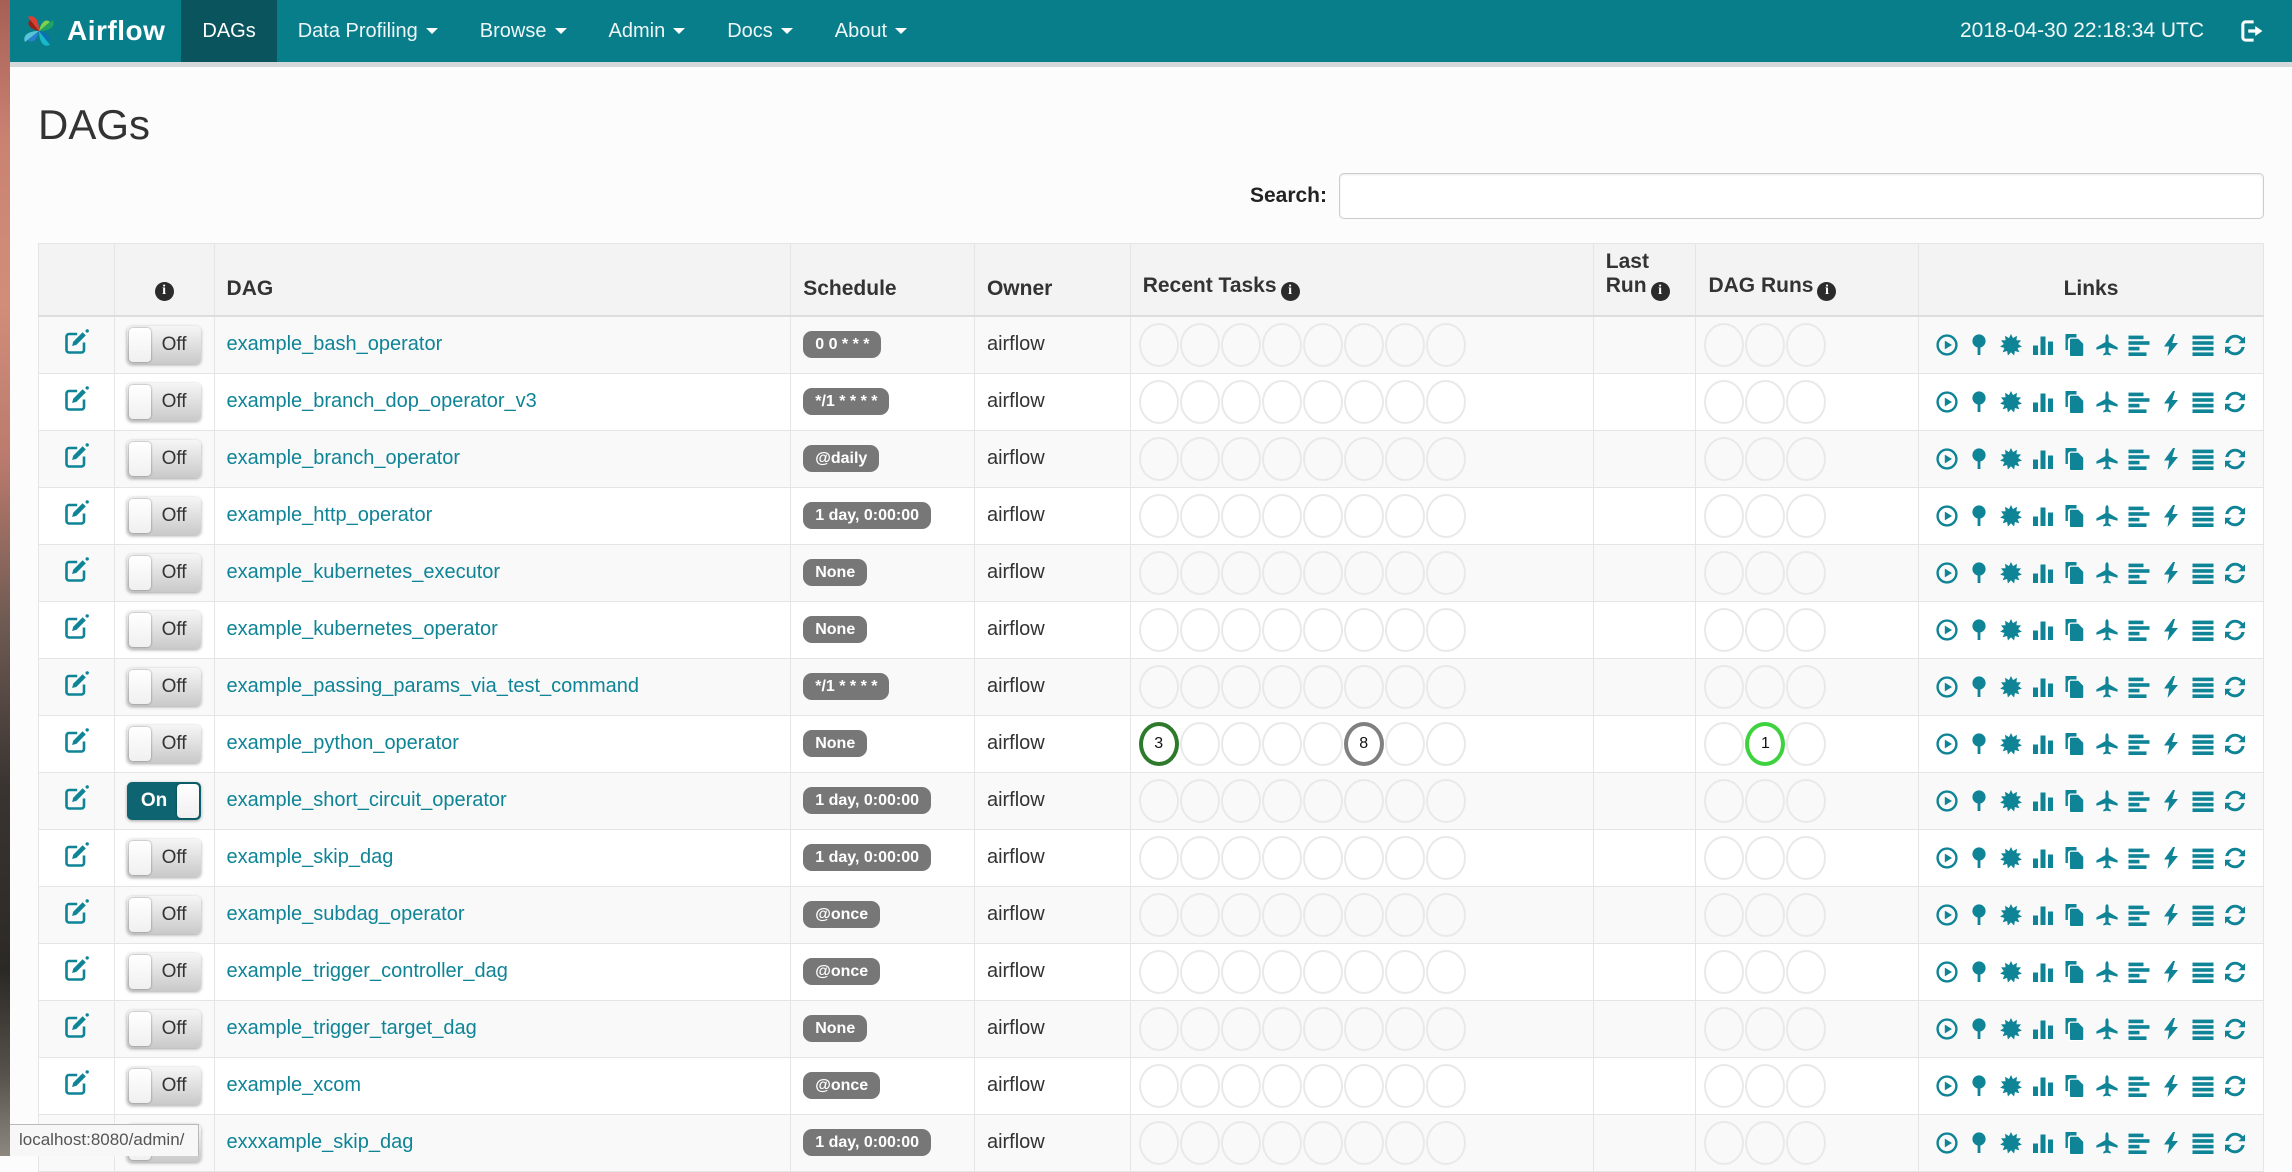  I want to click on dag-run-circle: 1, so click(1765, 744).